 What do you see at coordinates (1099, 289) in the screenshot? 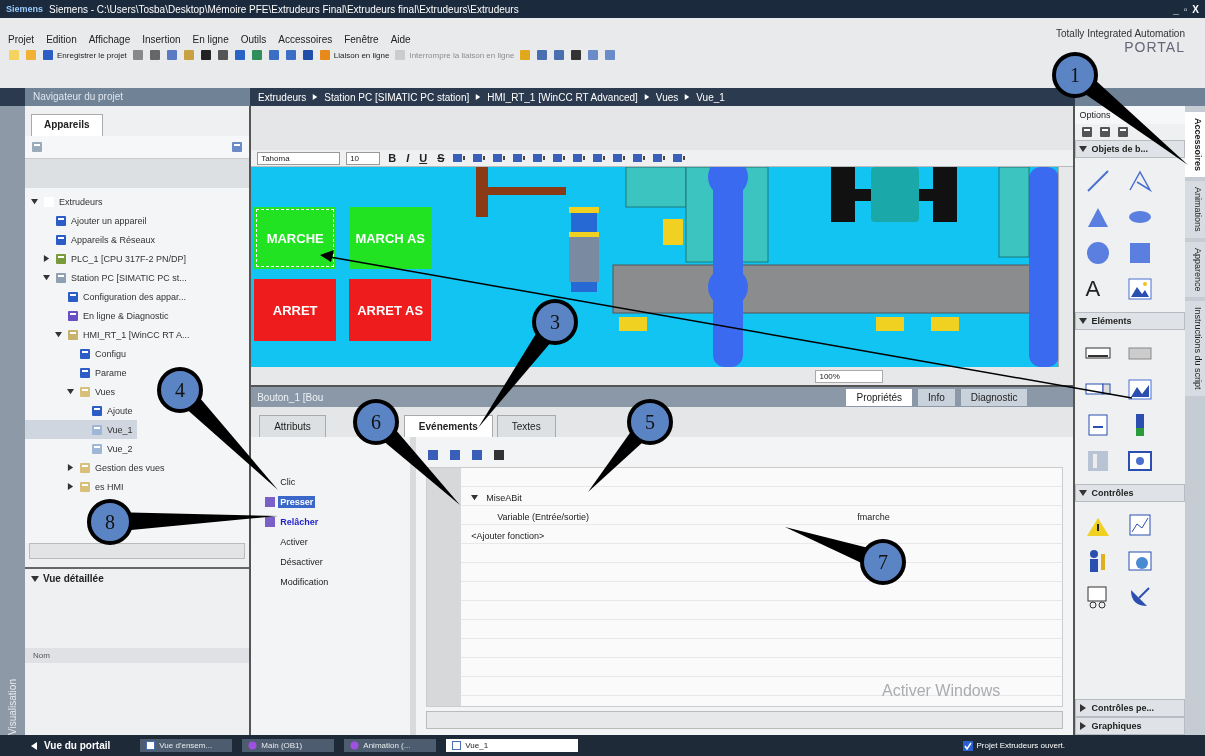
I see `text-field-tool: A` at bounding box center [1099, 289].